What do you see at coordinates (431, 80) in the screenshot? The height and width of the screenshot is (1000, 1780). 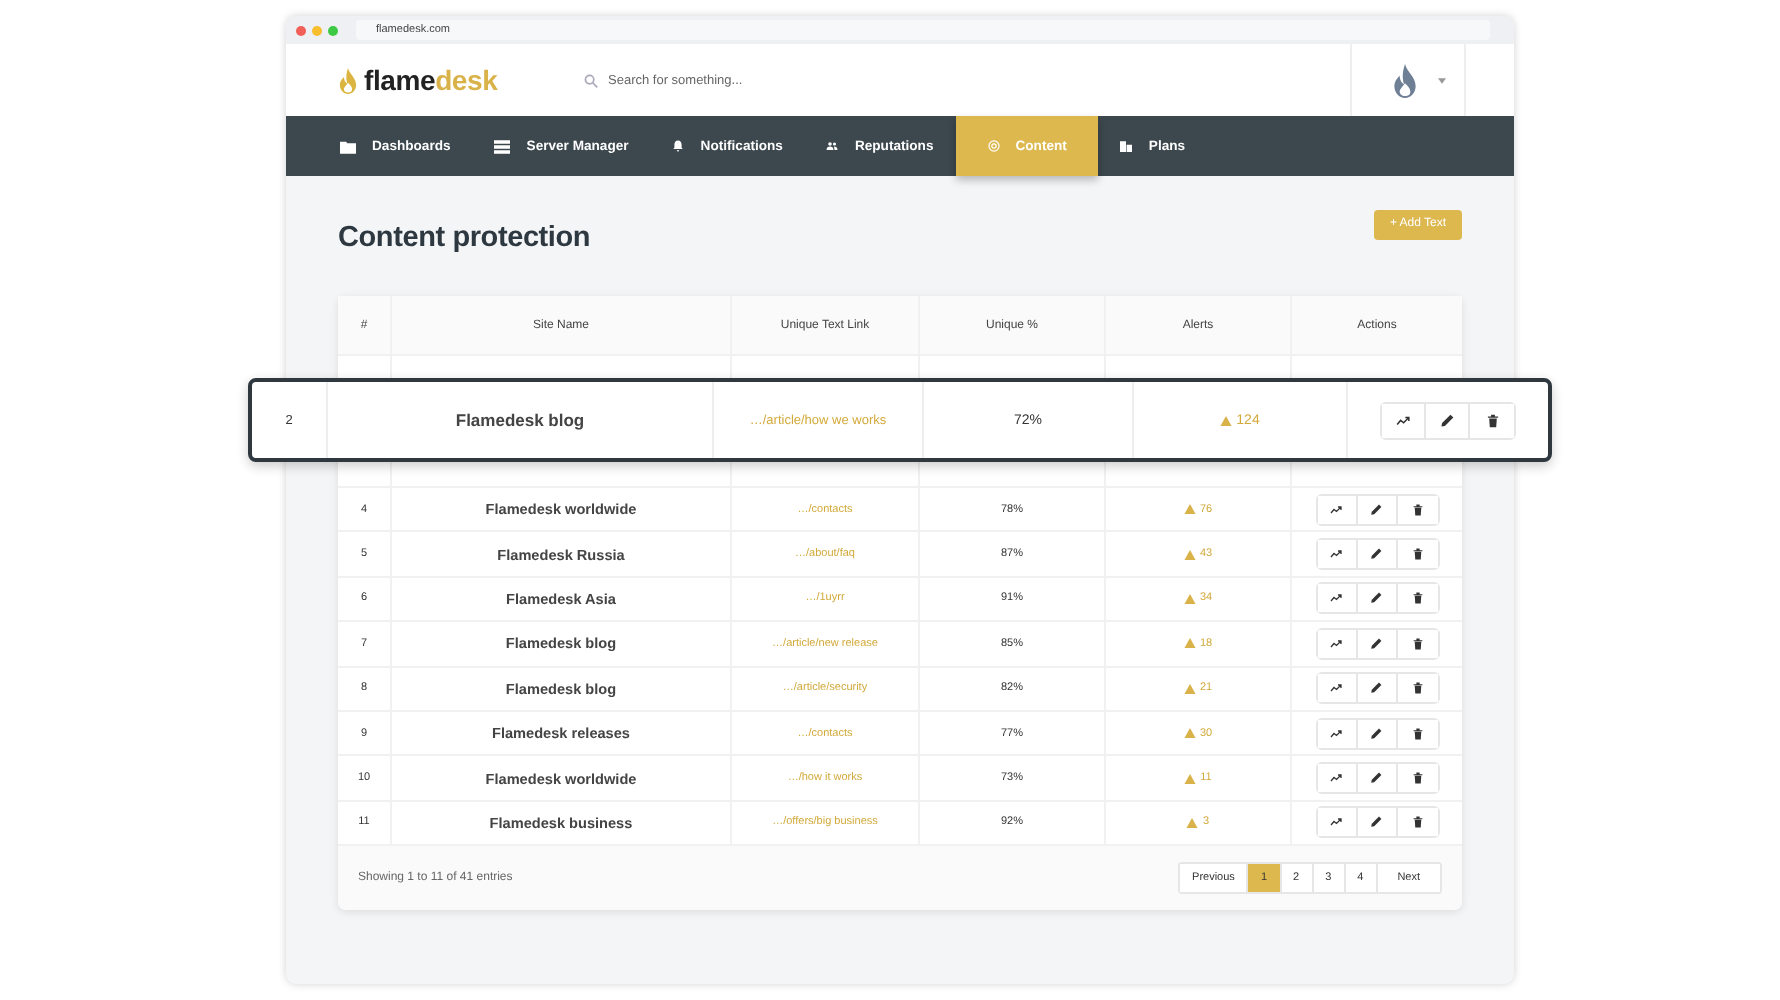 I see `logo-text: flamedesk` at bounding box center [431, 80].